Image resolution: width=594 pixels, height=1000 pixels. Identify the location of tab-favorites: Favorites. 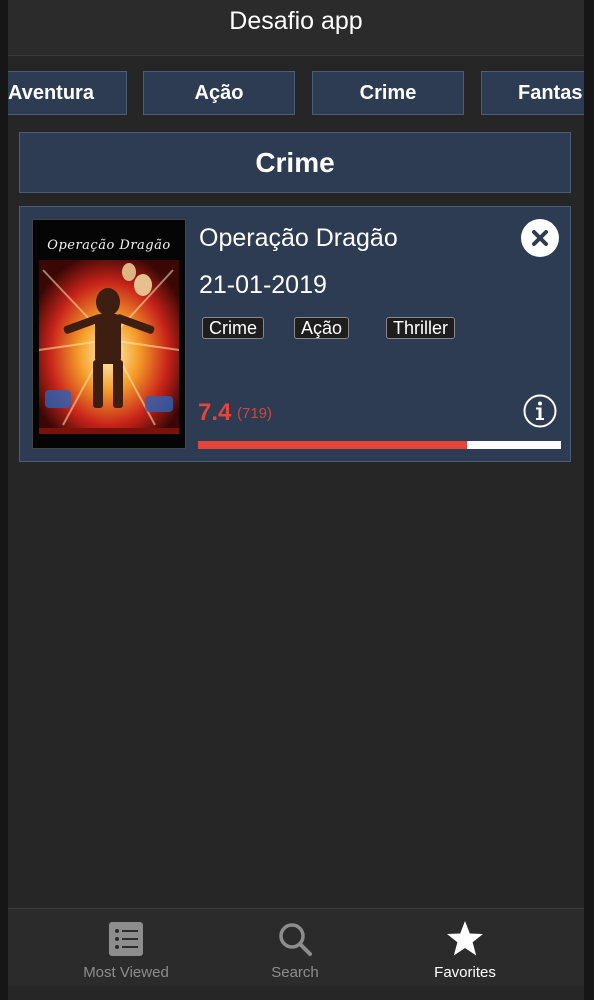
(465, 947).